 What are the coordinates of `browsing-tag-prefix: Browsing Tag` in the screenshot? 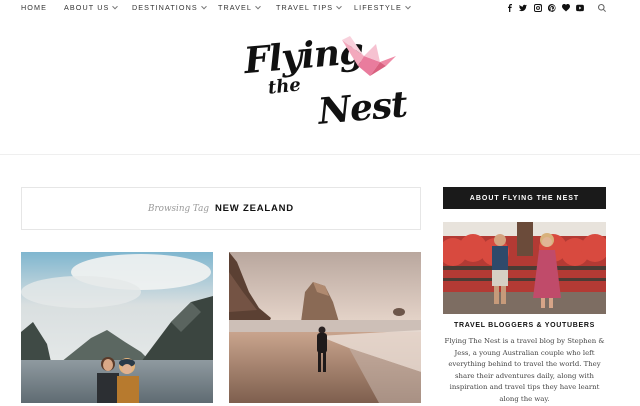 It's located at (178, 208).